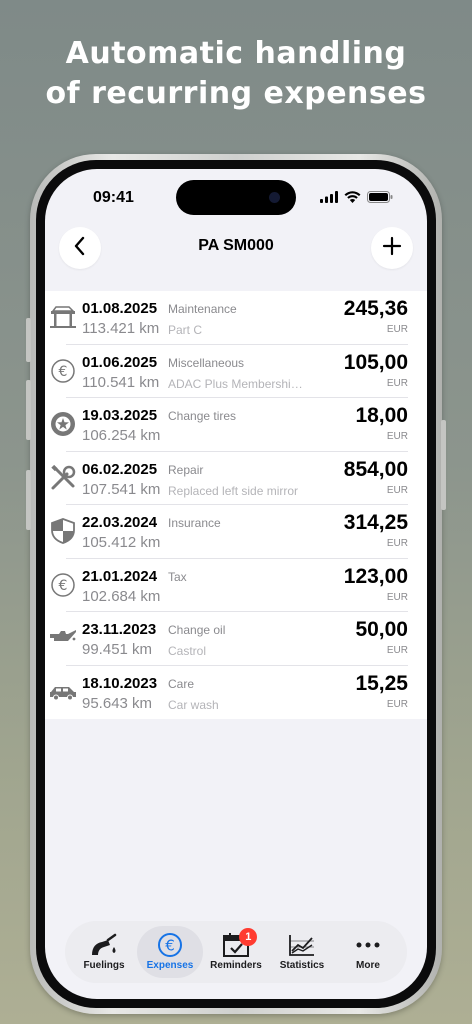 The image size is (472, 1024). What do you see at coordinates (375, 308) in the screenshot?
I see `expense-amount: 245,36` at bounding box center [375, 308].